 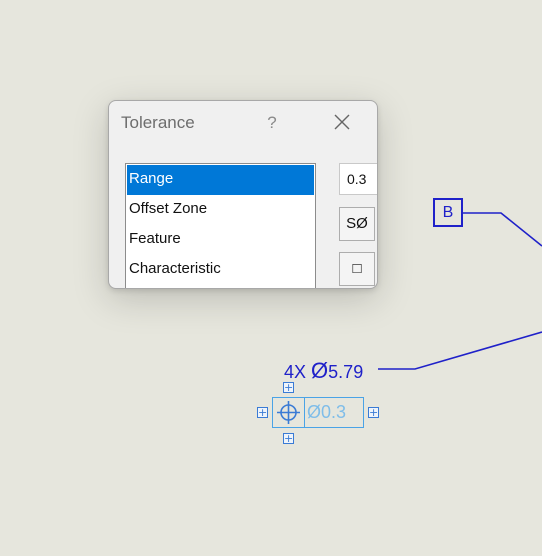 I want to click on hole-dimension-text: 4X Ø5.79, so click(x=323, y=371).